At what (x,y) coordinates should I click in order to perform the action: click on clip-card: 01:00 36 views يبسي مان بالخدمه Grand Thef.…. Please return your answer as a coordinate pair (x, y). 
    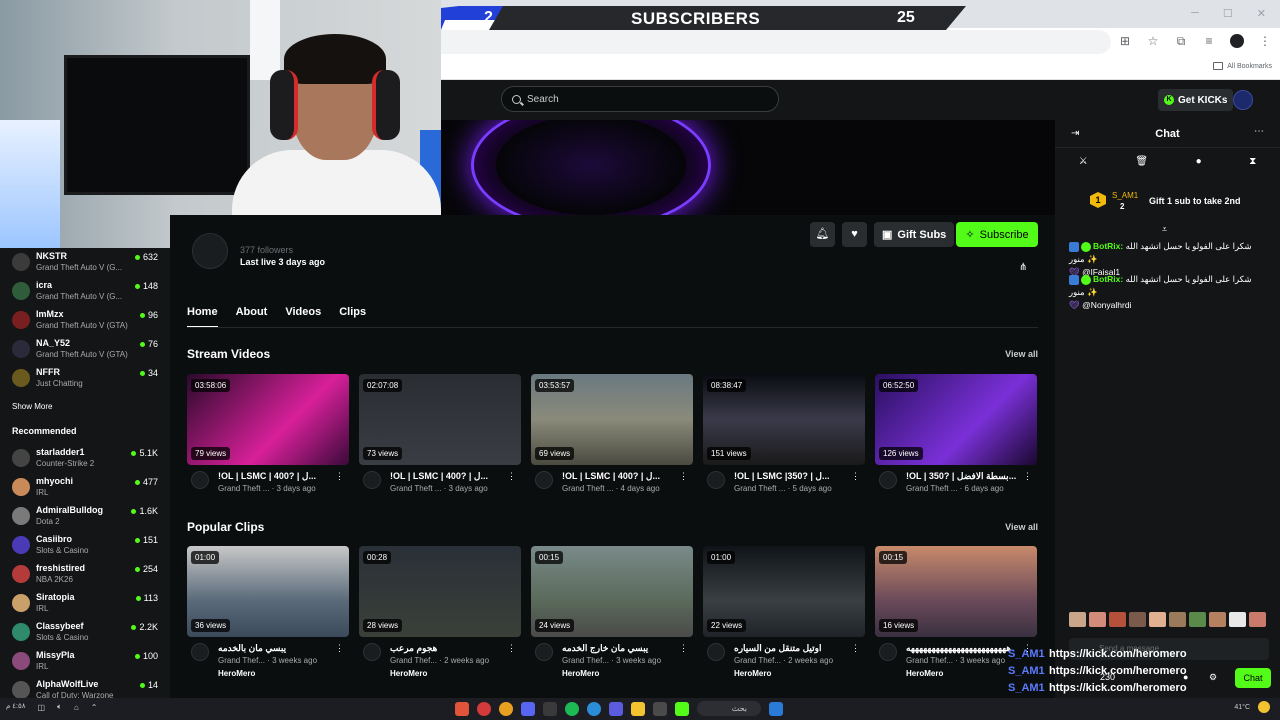
    Looking at the image, I should click on (268, 612).